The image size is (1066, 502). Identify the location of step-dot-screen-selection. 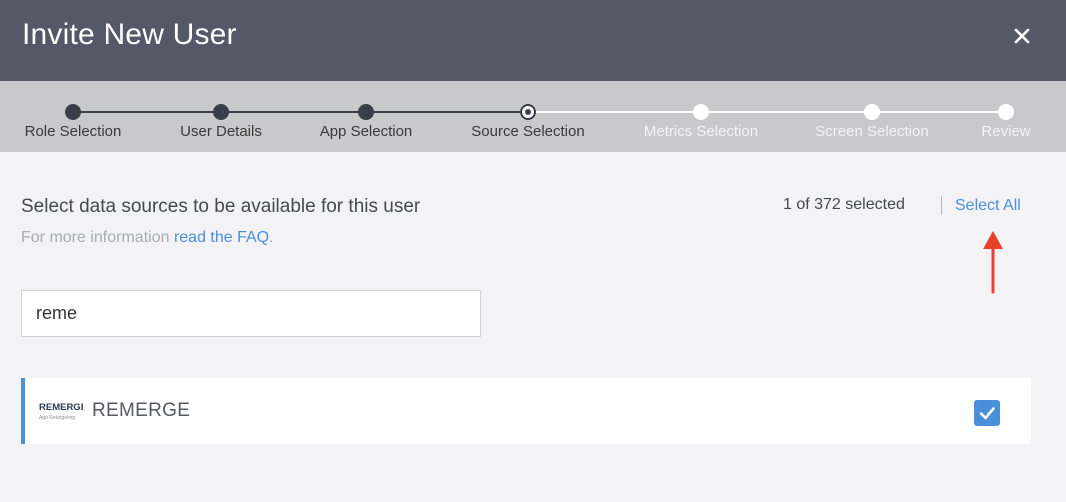
(872, 112).